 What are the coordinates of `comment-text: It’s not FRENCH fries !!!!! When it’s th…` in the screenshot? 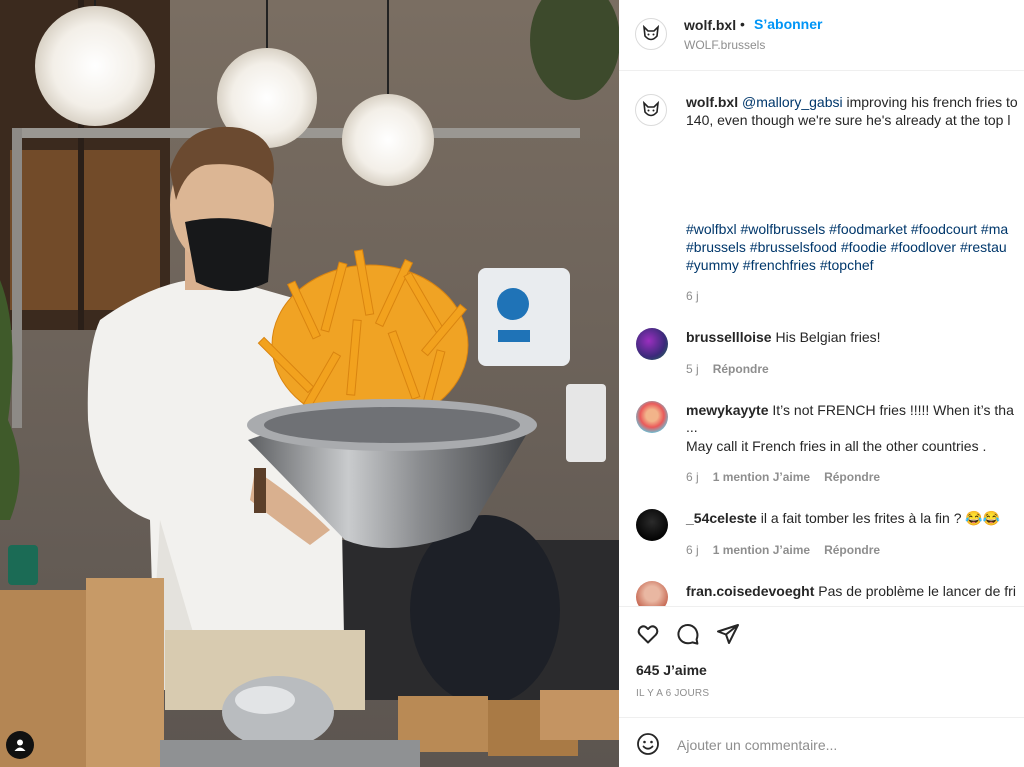 It's located at (893, 410).